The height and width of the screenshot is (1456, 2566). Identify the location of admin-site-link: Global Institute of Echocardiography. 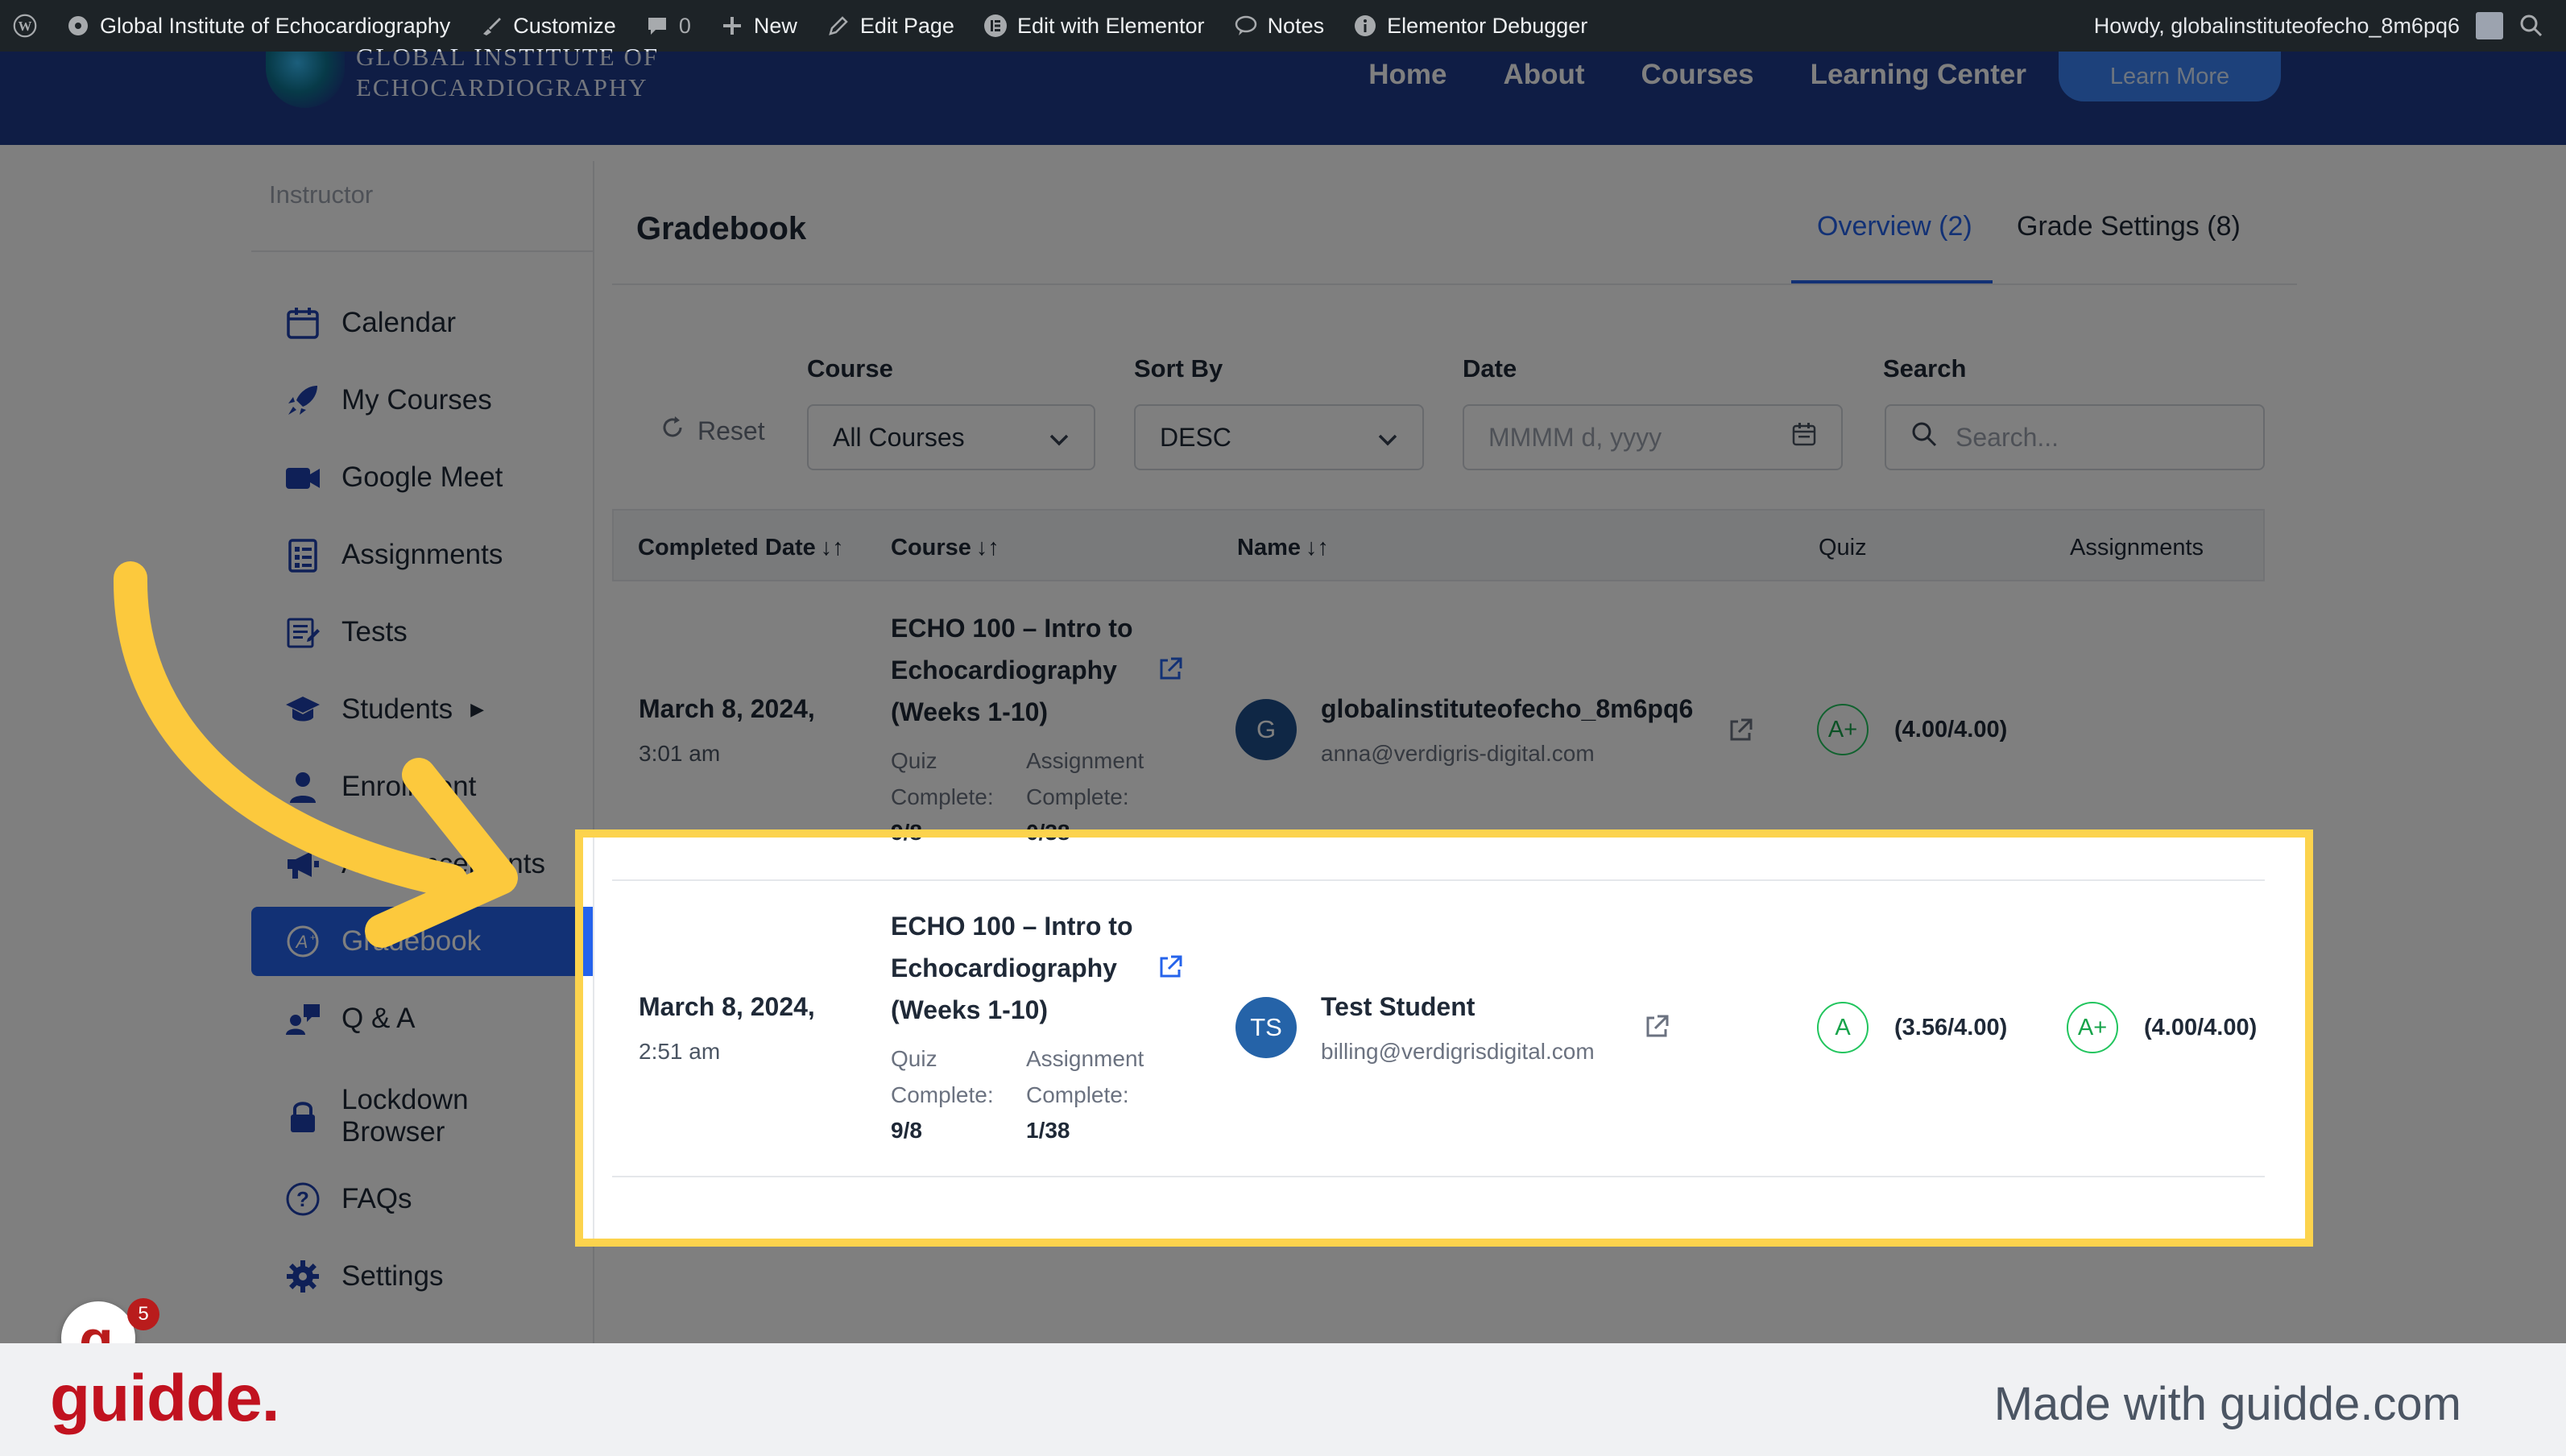
(258, 27).